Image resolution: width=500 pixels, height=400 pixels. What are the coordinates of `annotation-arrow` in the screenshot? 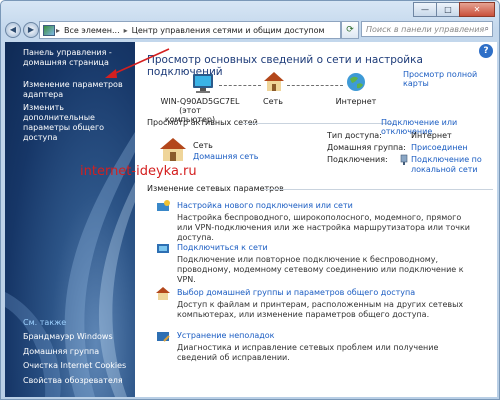 It's located at (137, 63).